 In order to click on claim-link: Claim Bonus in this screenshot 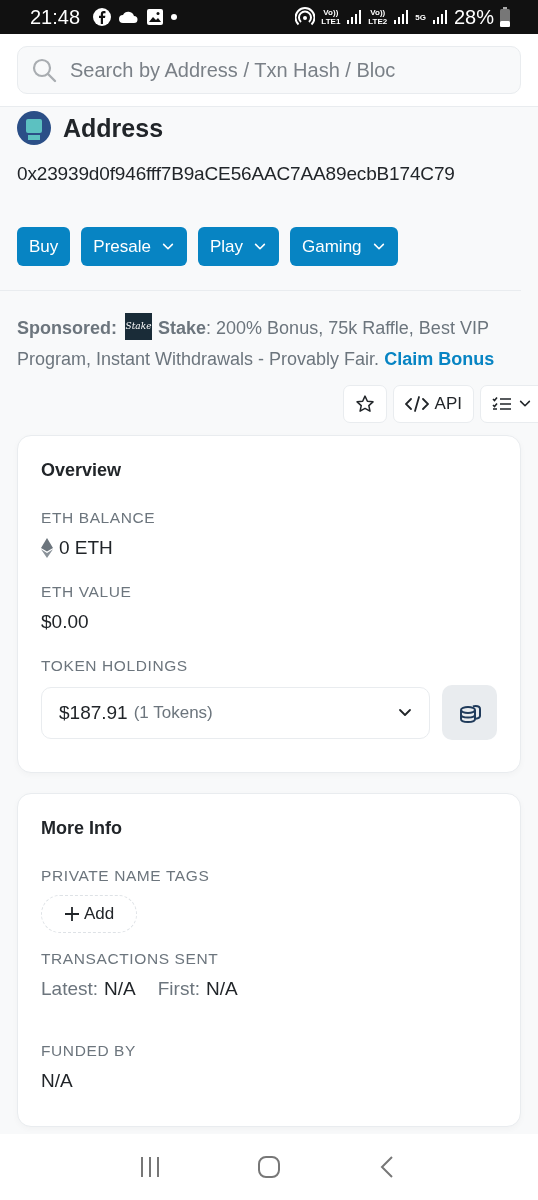, I will do `click(439, 359)`.